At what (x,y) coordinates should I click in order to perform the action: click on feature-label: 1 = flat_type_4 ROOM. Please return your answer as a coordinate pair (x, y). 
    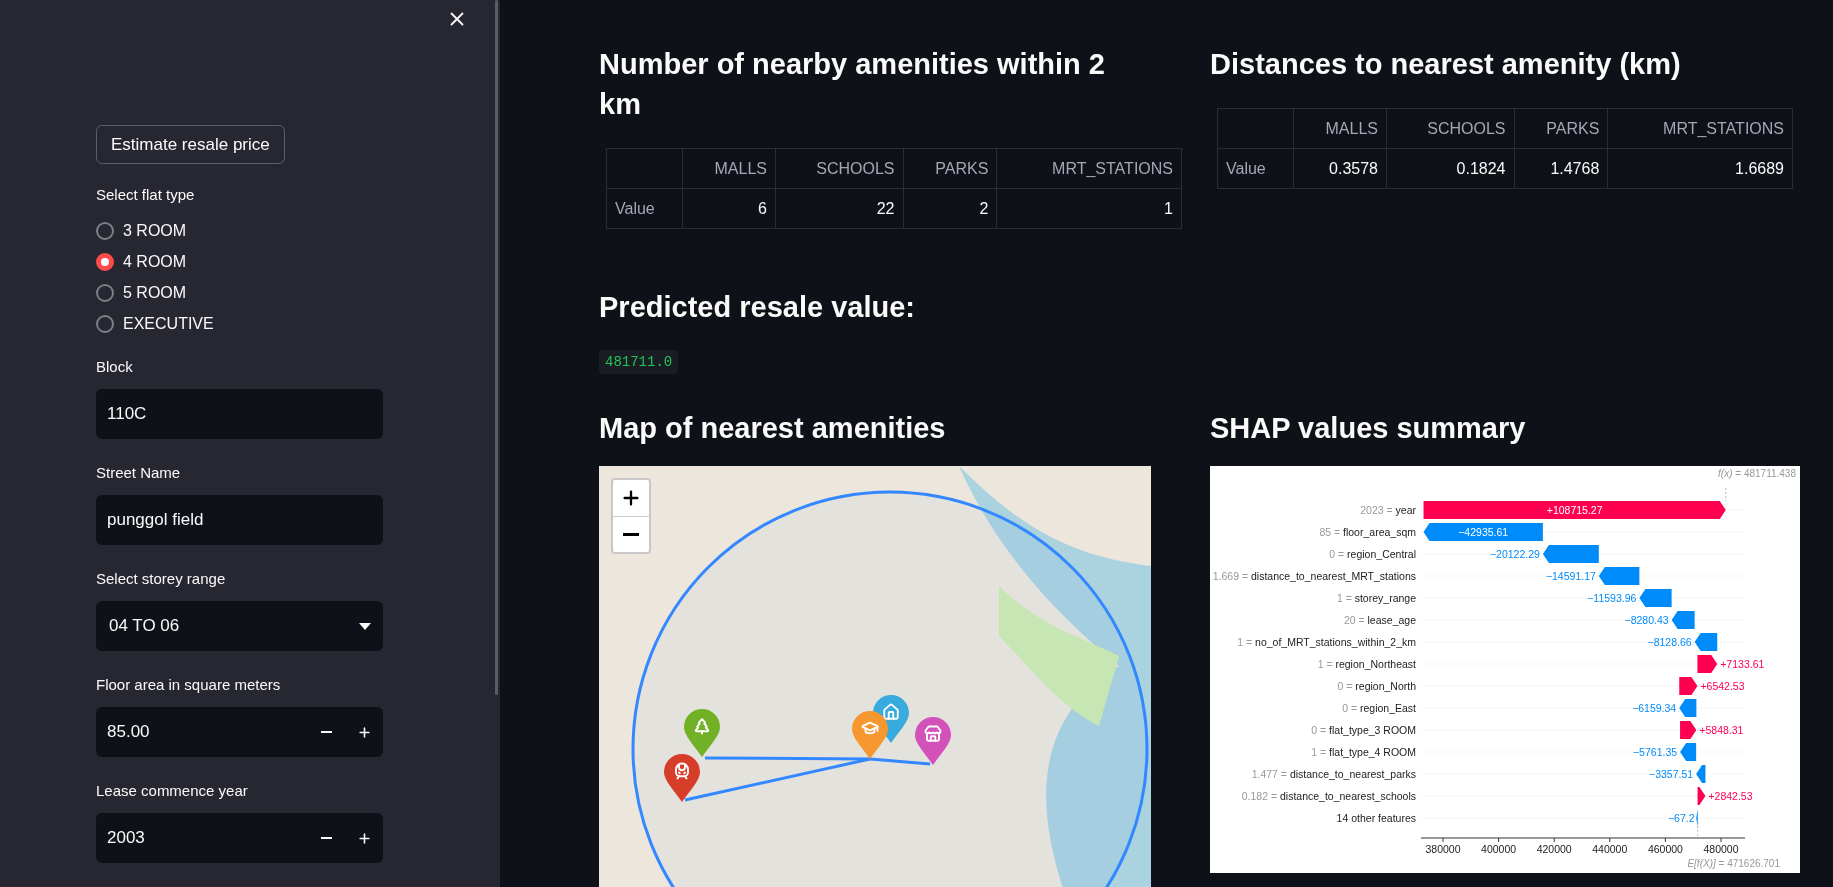
    Looking at the image, I should click on (1363, 752).